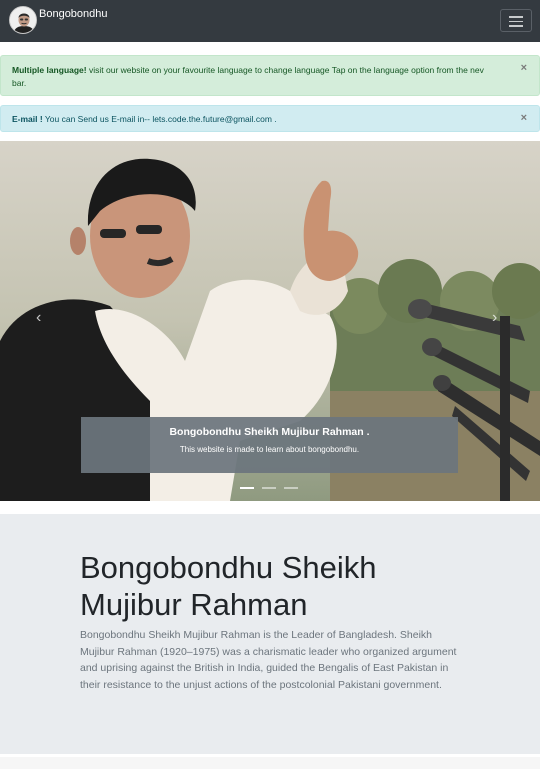 The width and height of the screenshot is (540, 769). What do you see at coordinates (228, 586) in the screenshot?
I see `page-title: Bongobondhu Sheikh Mujibur Rahman` at bounding box center [228, 586].